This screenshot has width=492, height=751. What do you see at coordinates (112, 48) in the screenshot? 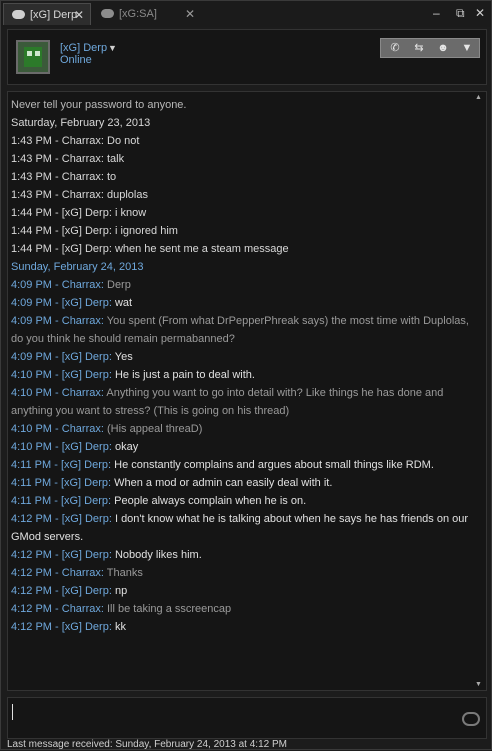
I see `contact-menu-chevron-icon: ▼` at bounding box center [112, 48].